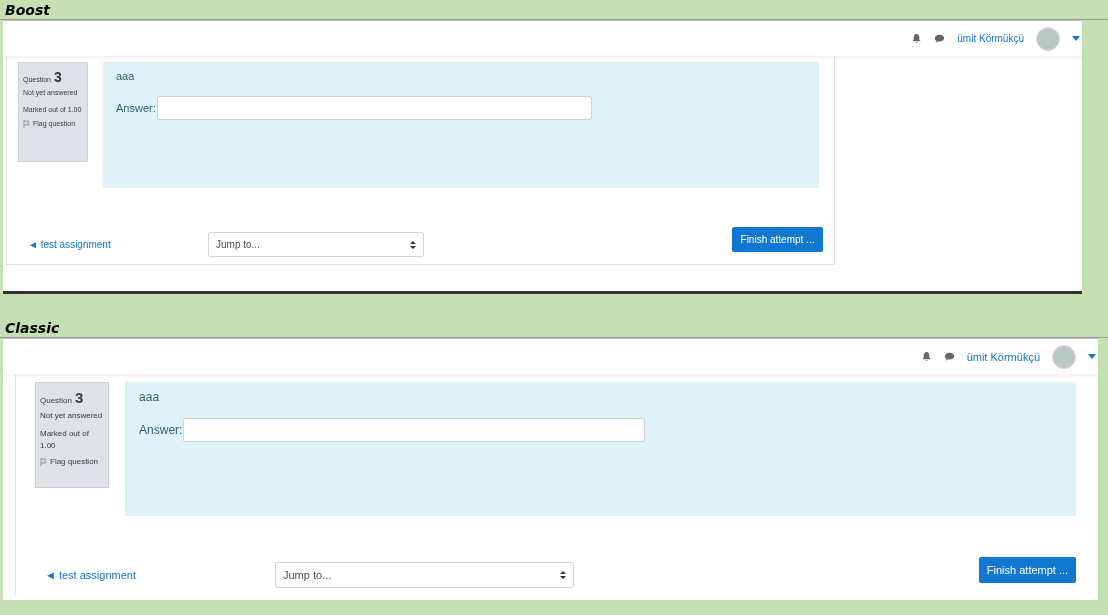 The image size is (1108, 615). What do you see at coordinates (72, 415) in the screenshot?
I see `question-status: Not yet answered` at bounding box center [72, 415].